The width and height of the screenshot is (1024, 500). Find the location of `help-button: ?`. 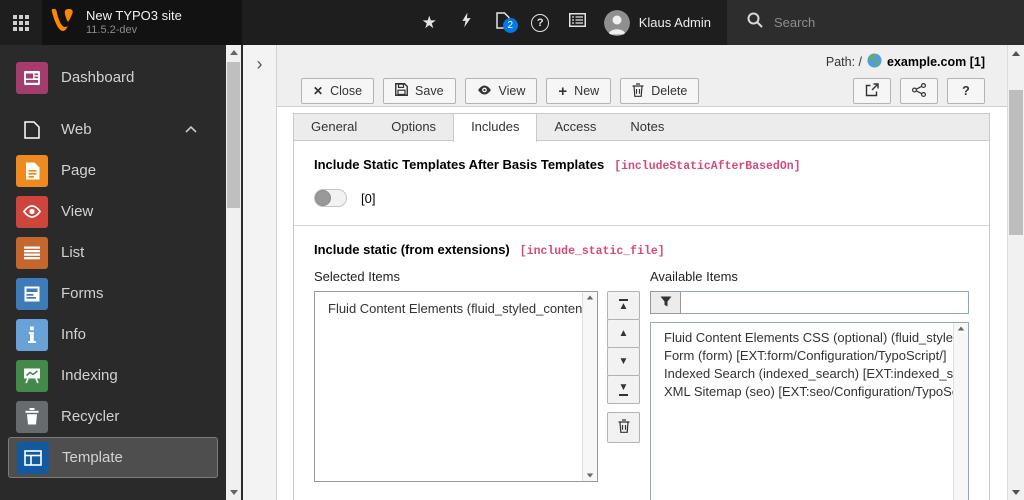

help-button: ? is located at coordinates (966, 91).